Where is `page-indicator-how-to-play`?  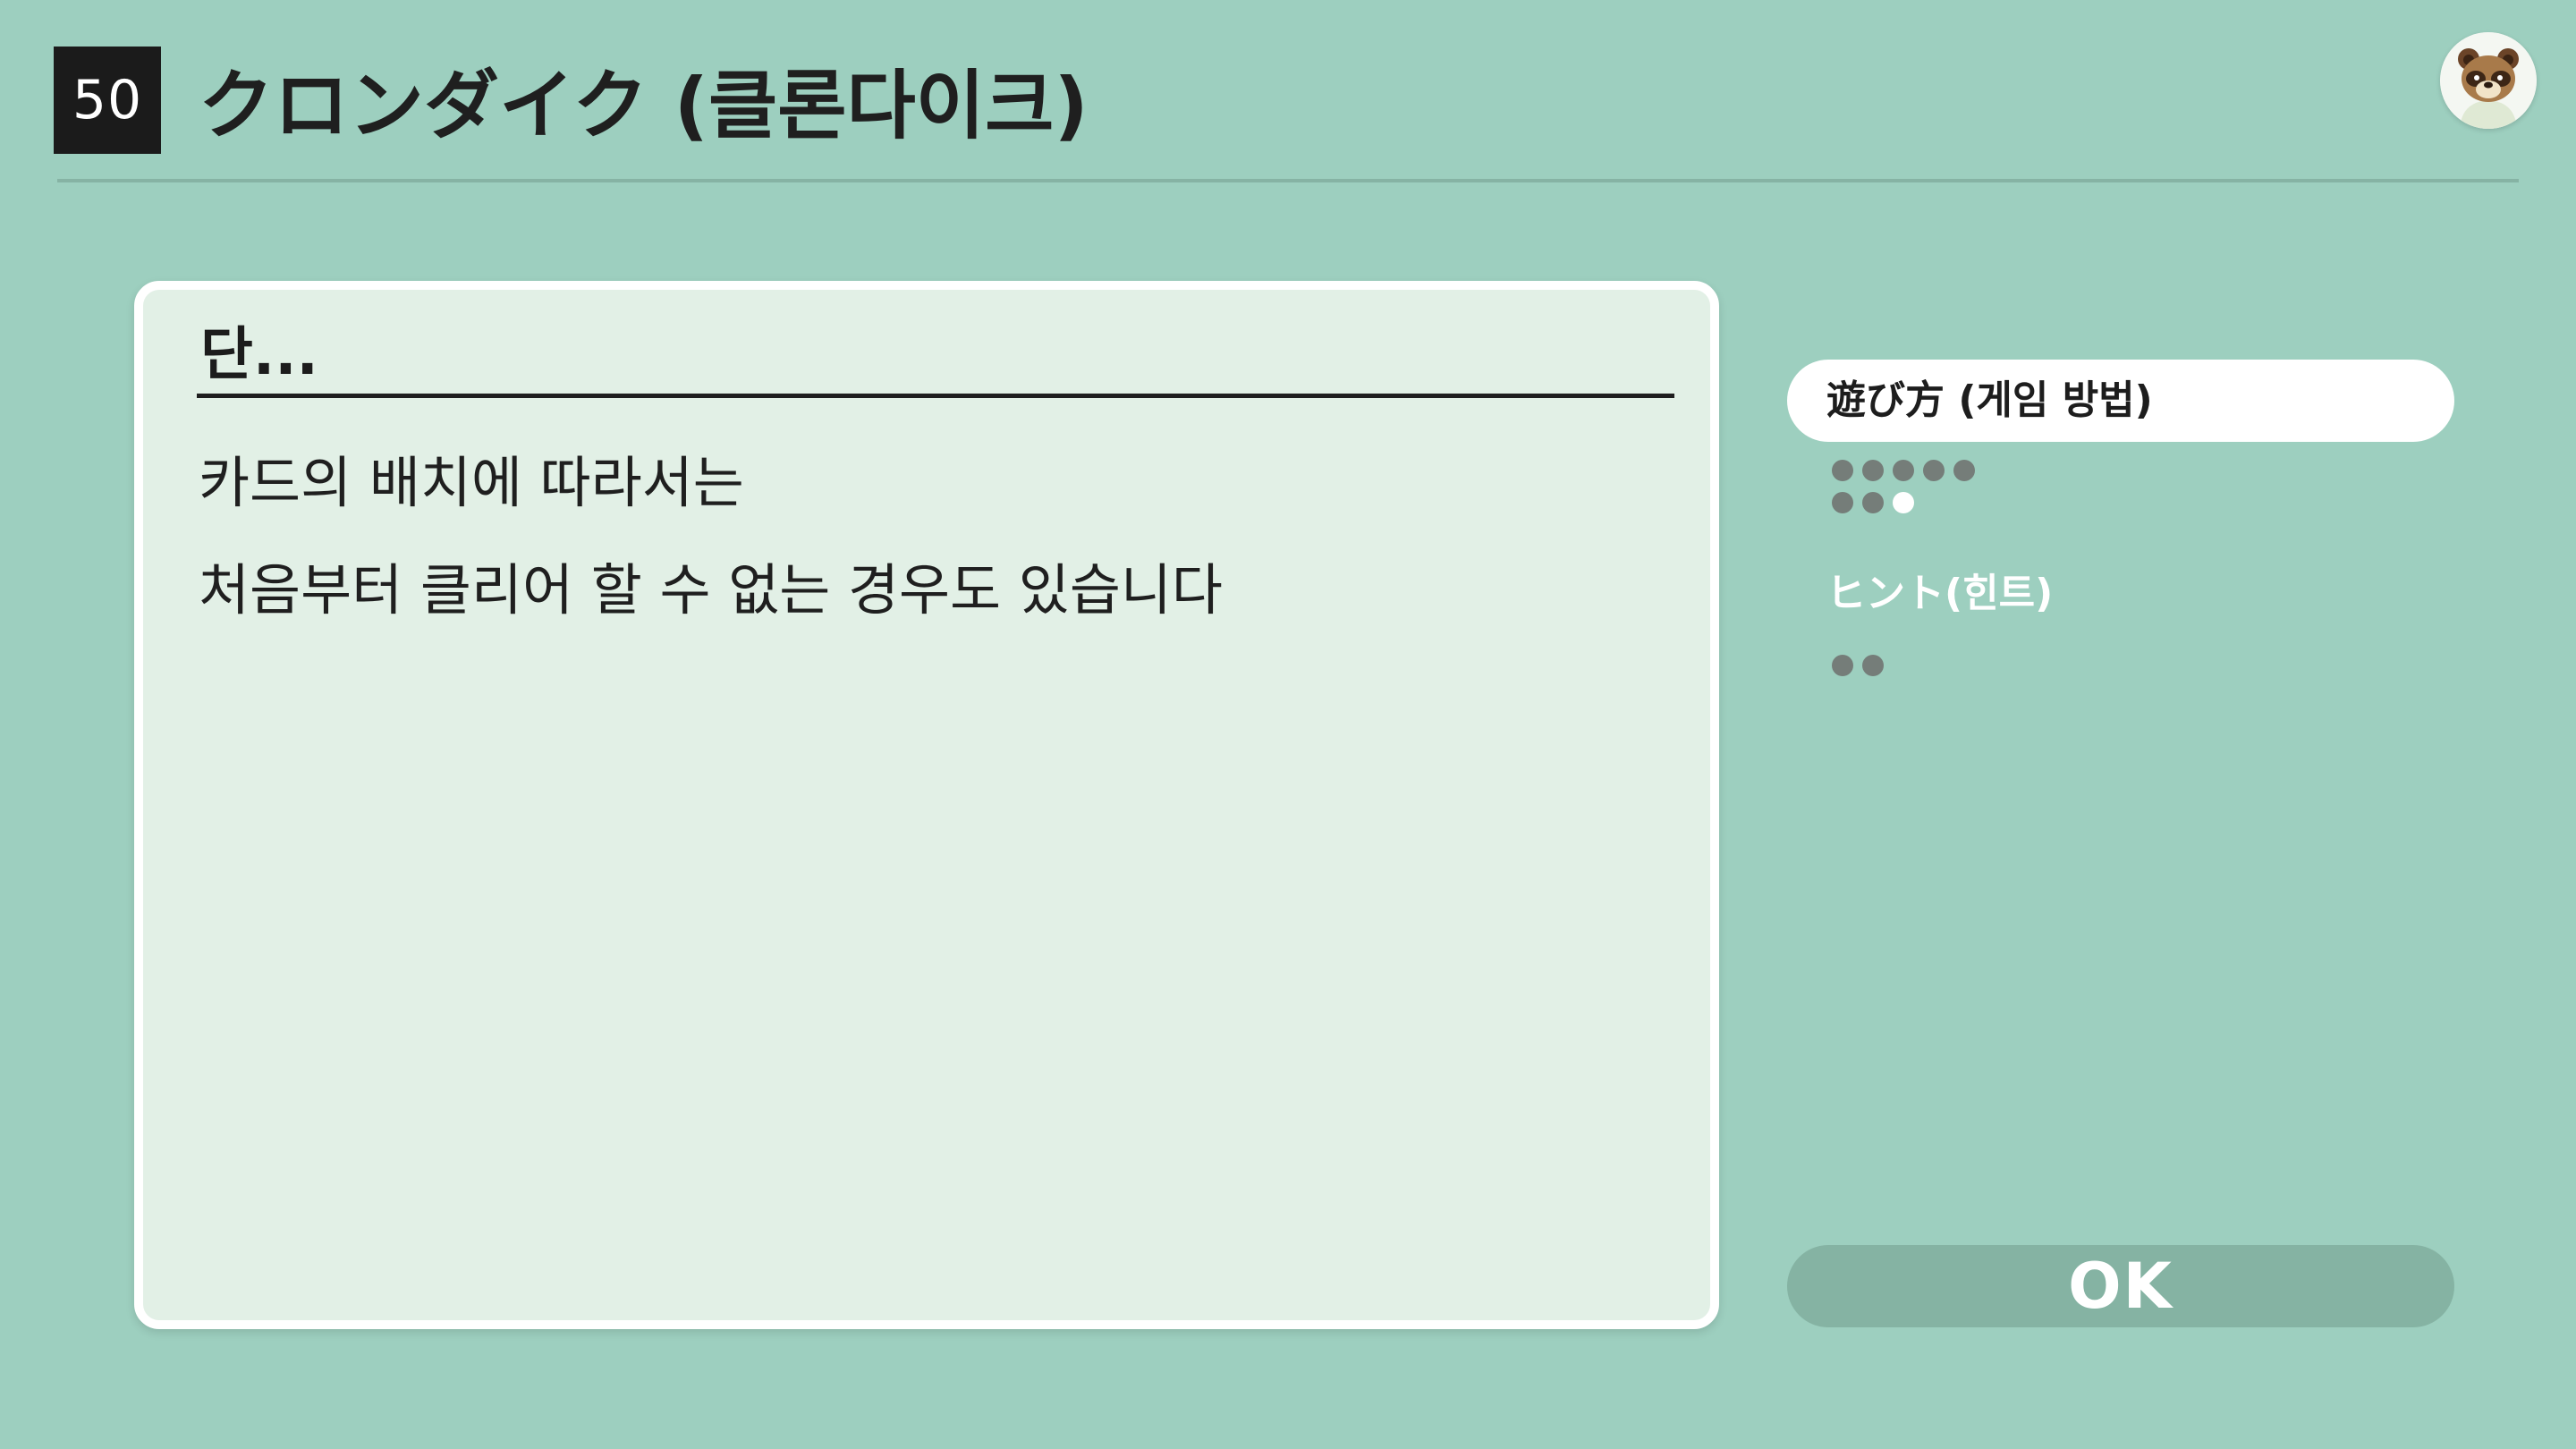 page-indicator-how-to-play is located at coordinates (1921, 491).